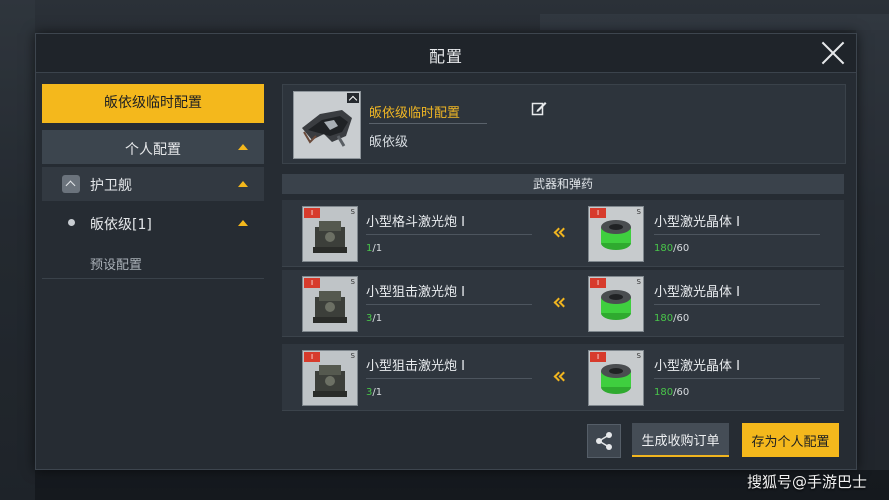  Describe the element at coordinates (153, 223) in the screenshot. I see `ship-item: 皈依级[1]` at that location.